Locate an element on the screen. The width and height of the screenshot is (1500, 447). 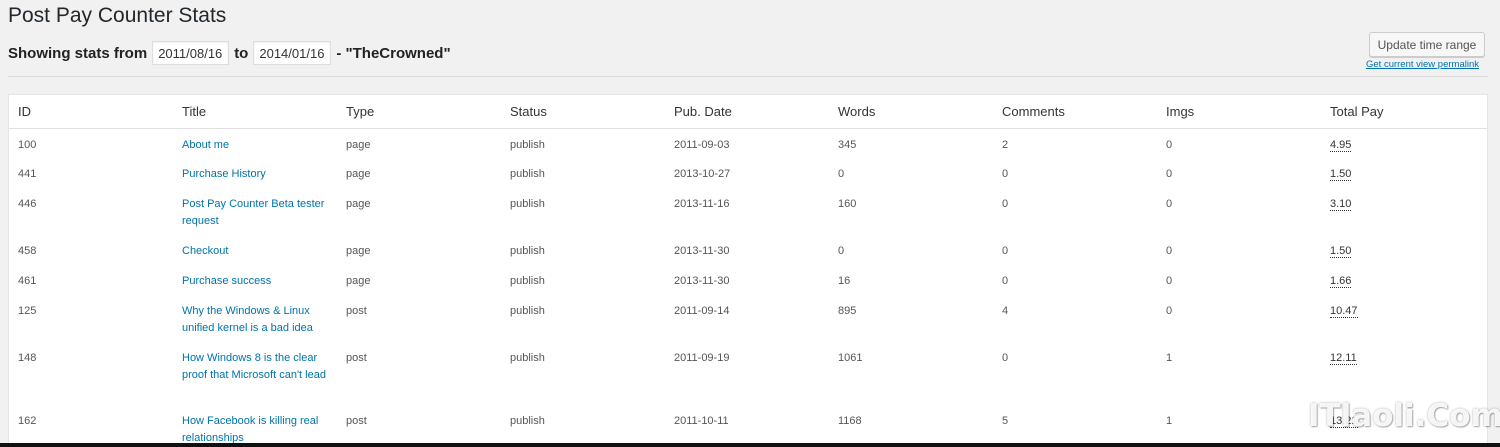
cell-date: 2011-10-11 is located at coordinates (701, 421).